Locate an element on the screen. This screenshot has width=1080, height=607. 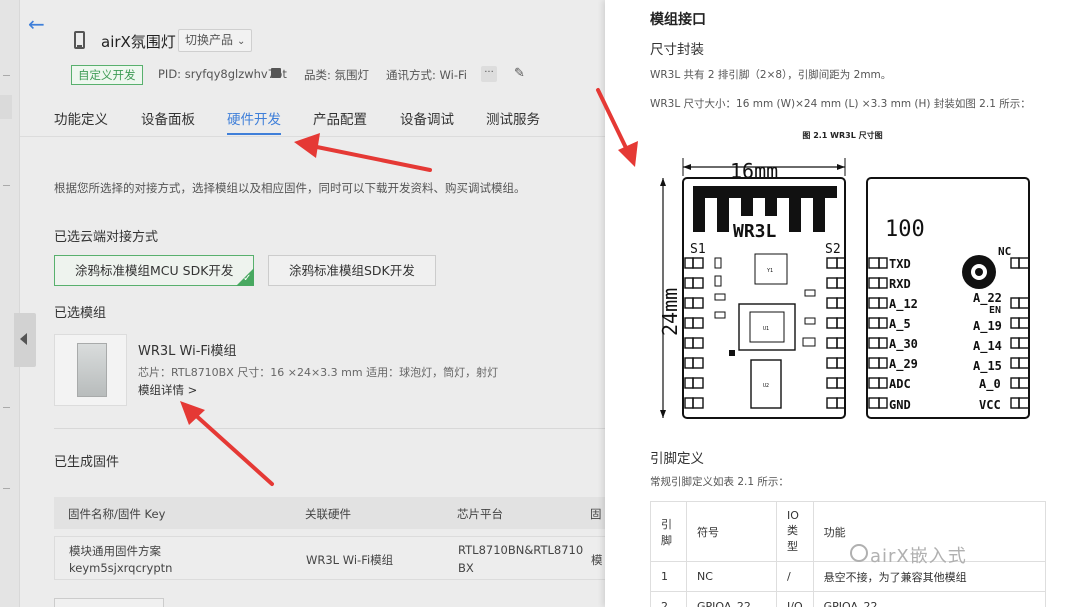
fw-key: keym5sjxrqcryptn is located at coordinates (121, 568).